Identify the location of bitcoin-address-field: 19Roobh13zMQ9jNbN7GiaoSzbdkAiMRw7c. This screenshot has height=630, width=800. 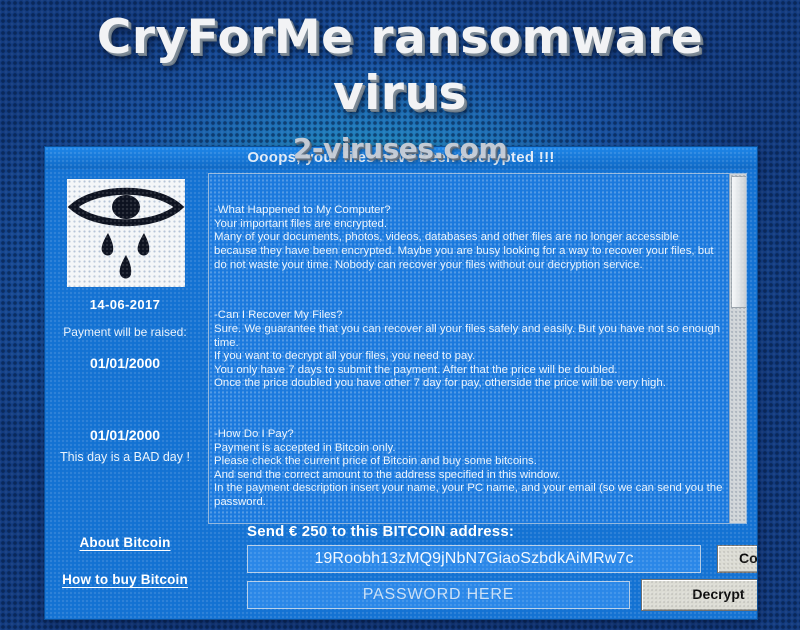
(474, 559).